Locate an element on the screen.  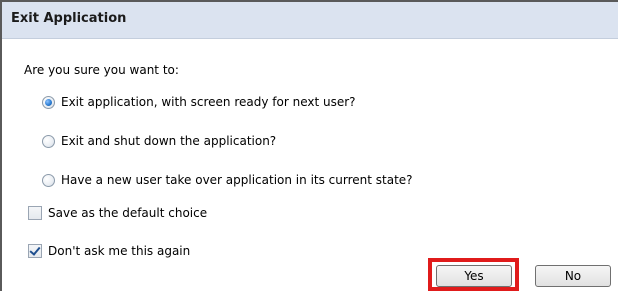
checkbox-label: Don't ask me this again is located at coordinates (119, 251).